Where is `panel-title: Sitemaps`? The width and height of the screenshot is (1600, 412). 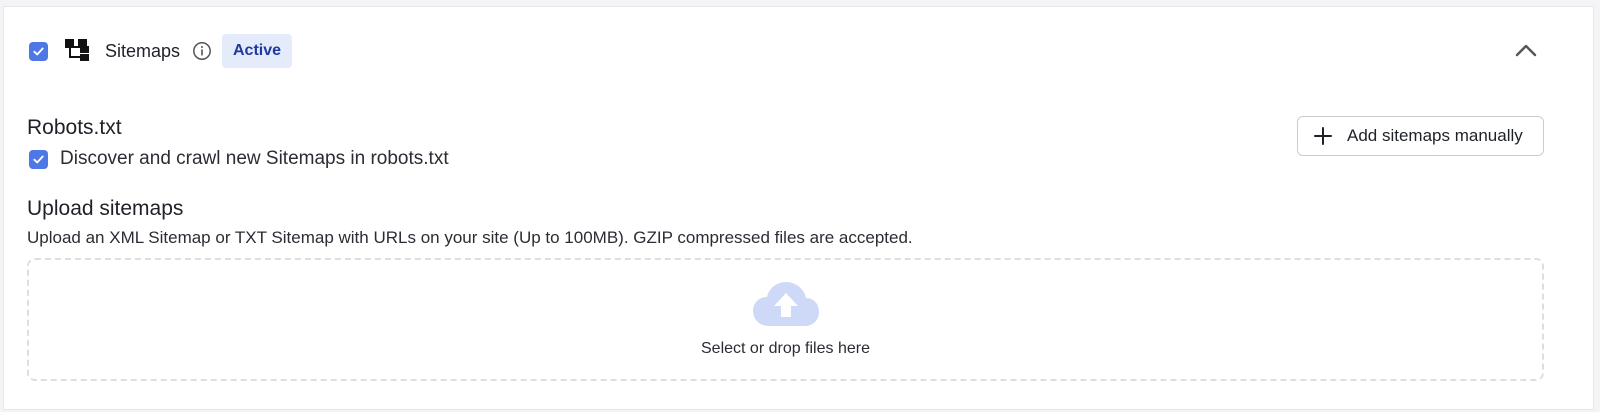
panel-title: Sitemaps is located at coordinates (143, 51).